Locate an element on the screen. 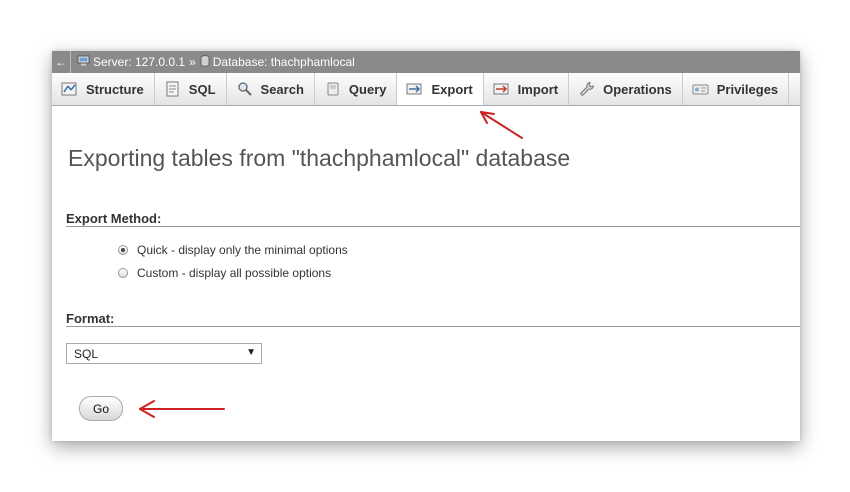 This screenshot has height=492, width=850. option-custom: Custom - display all possible options is located at coordinates (224, 273).